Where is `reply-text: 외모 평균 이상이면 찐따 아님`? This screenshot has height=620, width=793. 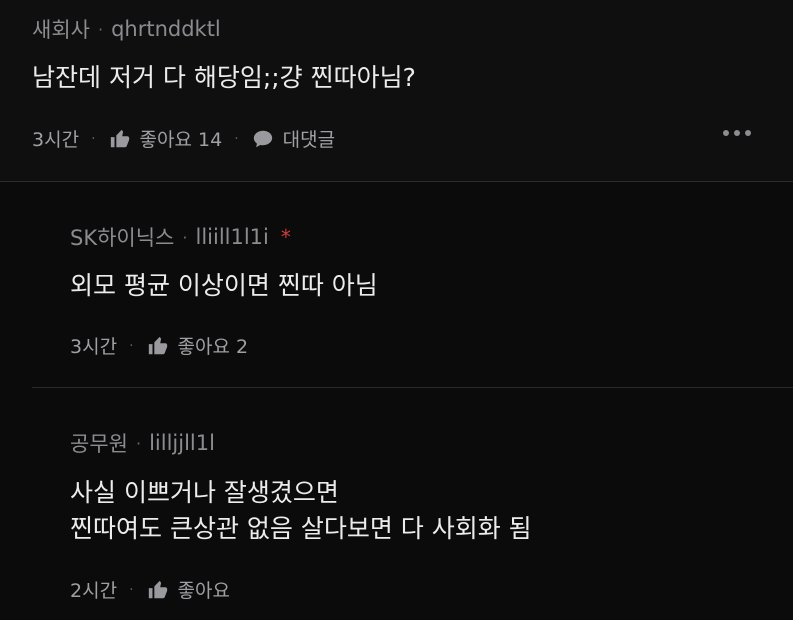 reply-text: 외모 평균 이상이면 찐따 아님 is located at coordinates (224, 285).